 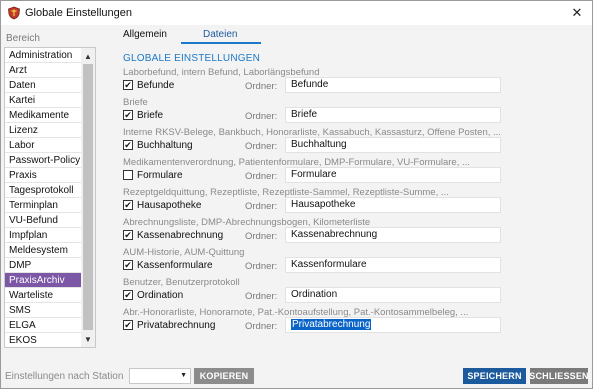 I want to click on sidebar-item-administration: Administration, so click(x=43, y=55).